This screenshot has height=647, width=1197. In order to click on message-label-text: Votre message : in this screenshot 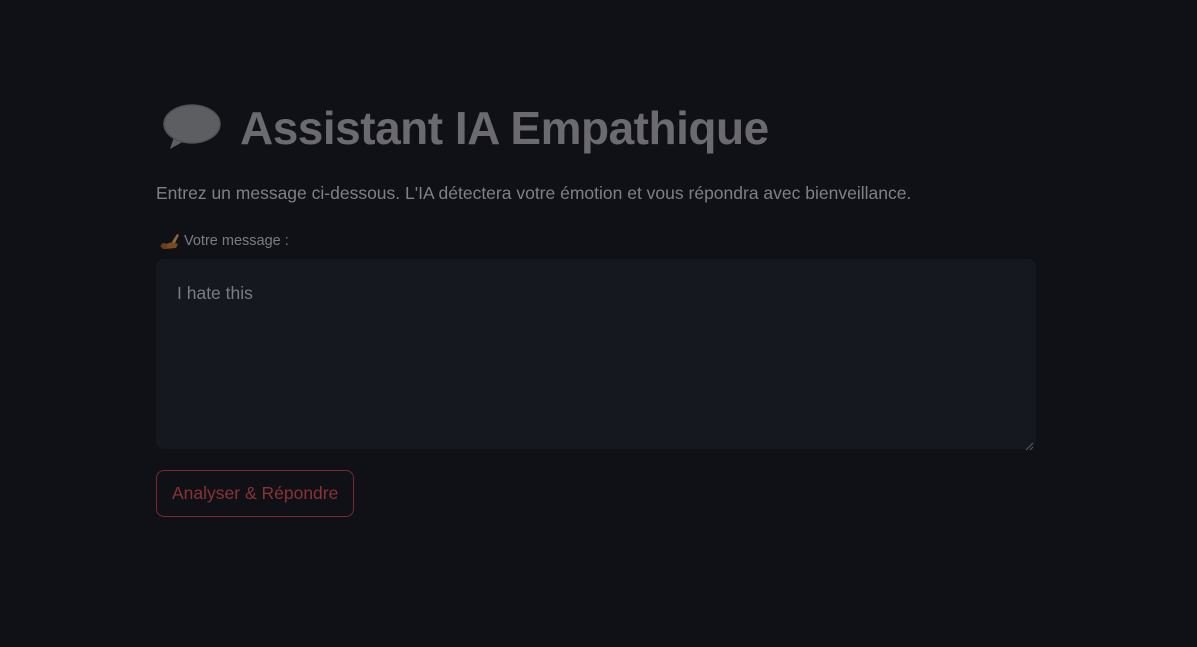, I will do `click(236, 241)`.